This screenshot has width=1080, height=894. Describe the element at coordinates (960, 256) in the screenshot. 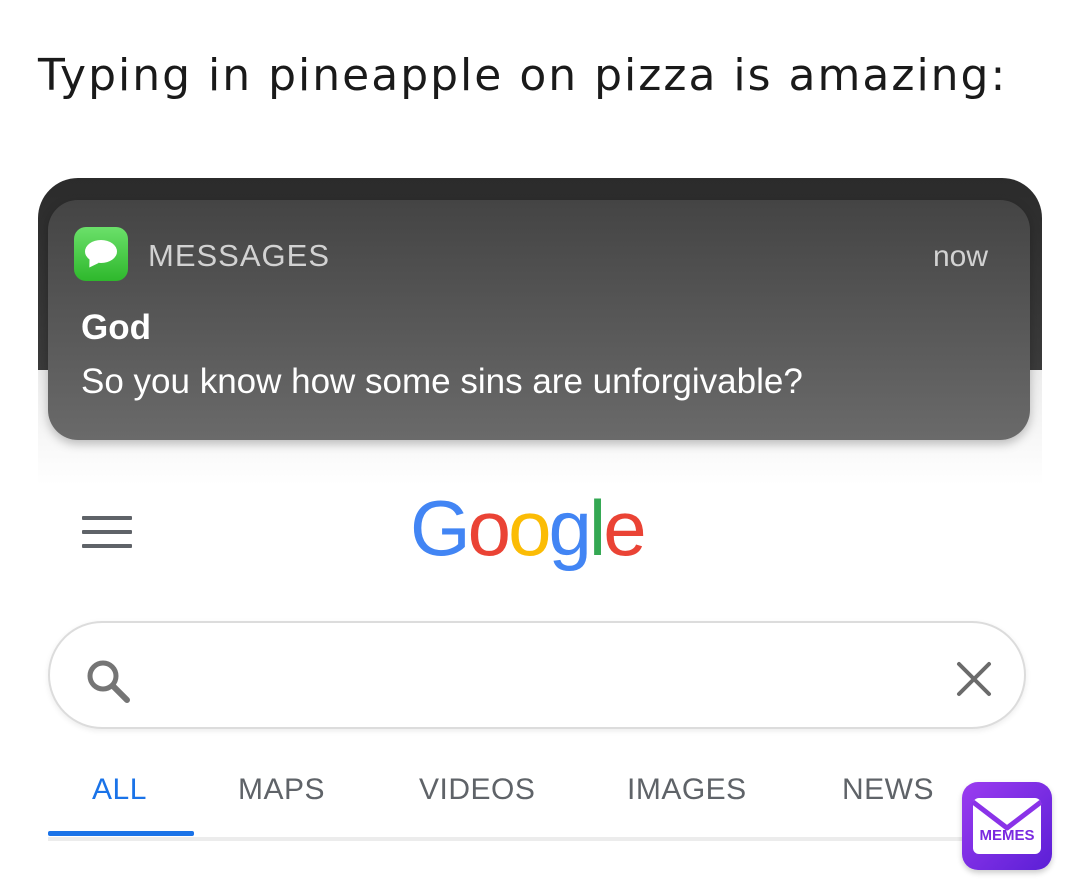

I see `notification-time: now` at that location.